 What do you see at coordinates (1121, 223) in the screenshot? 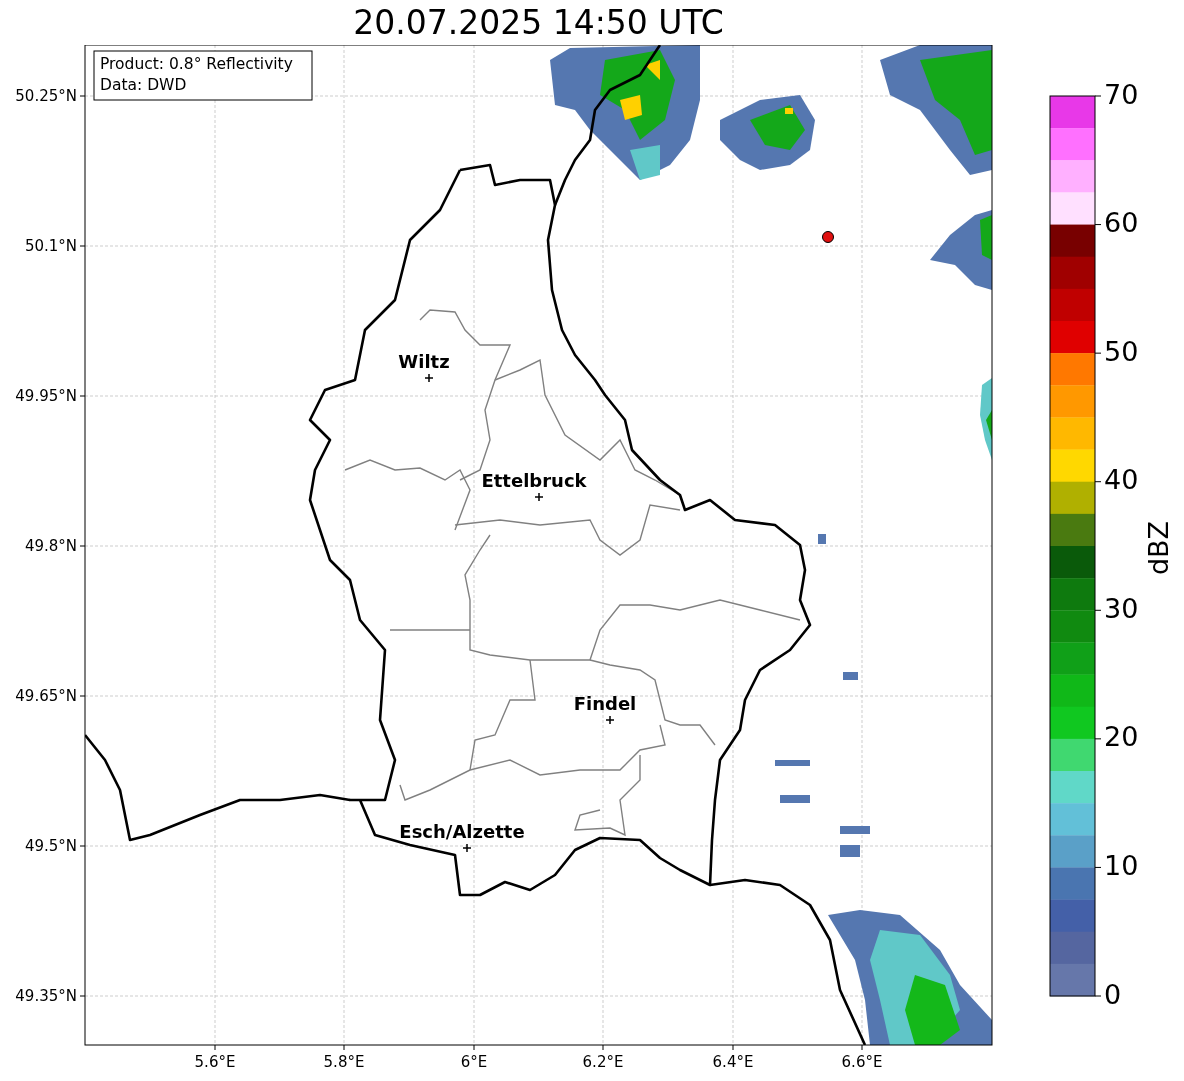
I see `colorbar-tick-label: 60` at bounding box center [1121, 223].